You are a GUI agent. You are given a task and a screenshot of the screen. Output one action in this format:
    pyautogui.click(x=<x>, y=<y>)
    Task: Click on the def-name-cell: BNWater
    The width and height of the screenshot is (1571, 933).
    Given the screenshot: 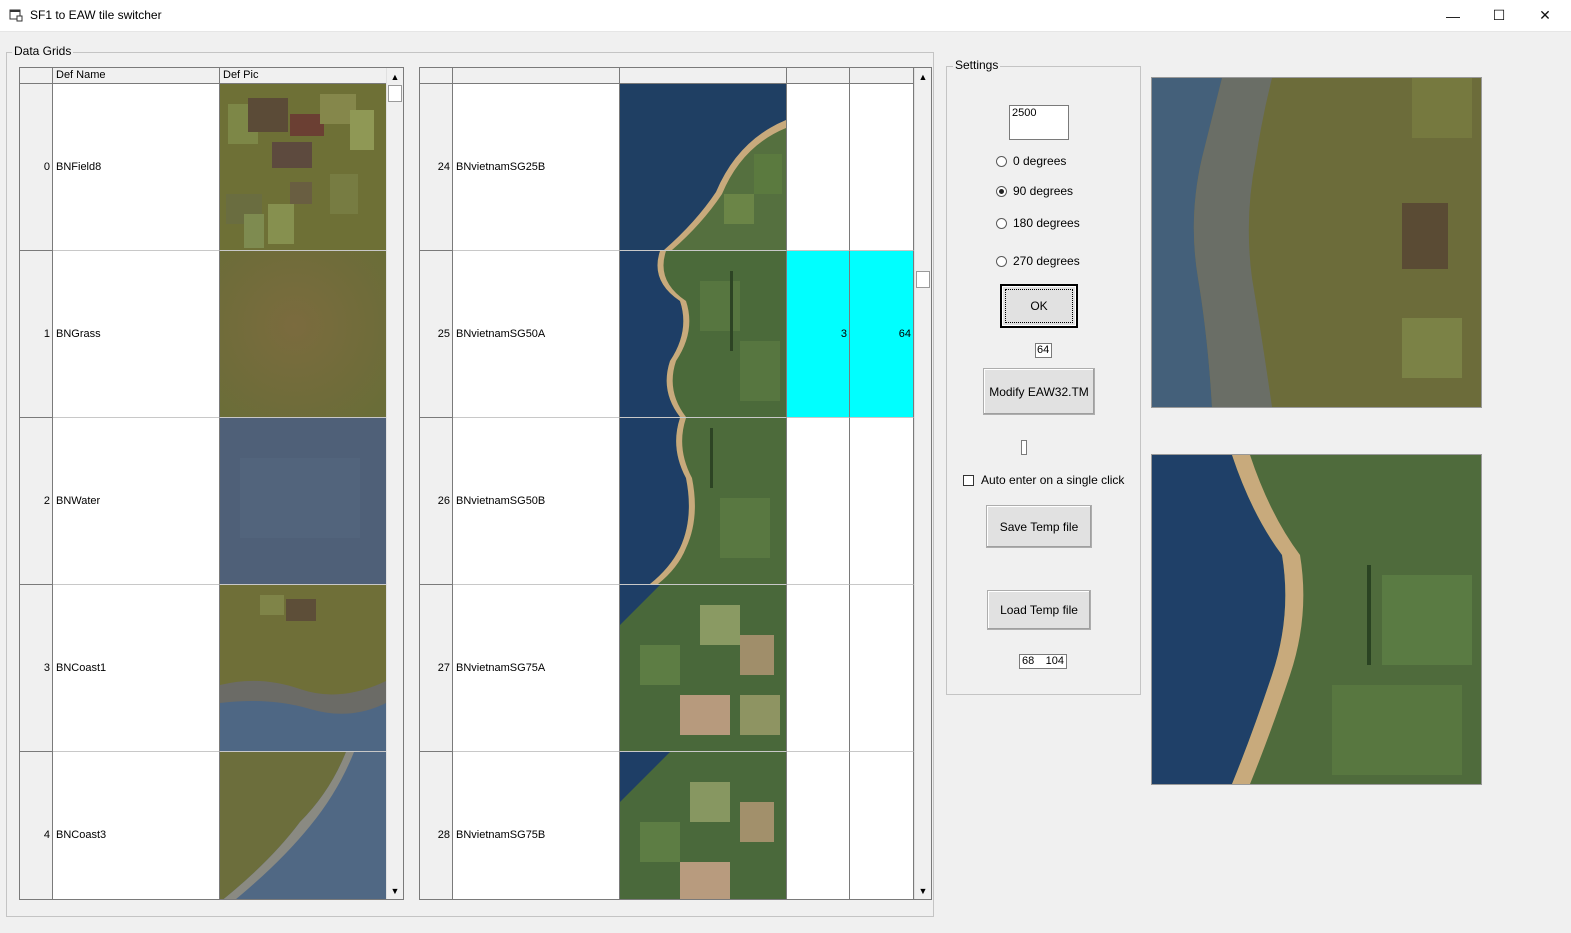 What is the action you would take?
    pyautogui.click(x=136, y=501)
    